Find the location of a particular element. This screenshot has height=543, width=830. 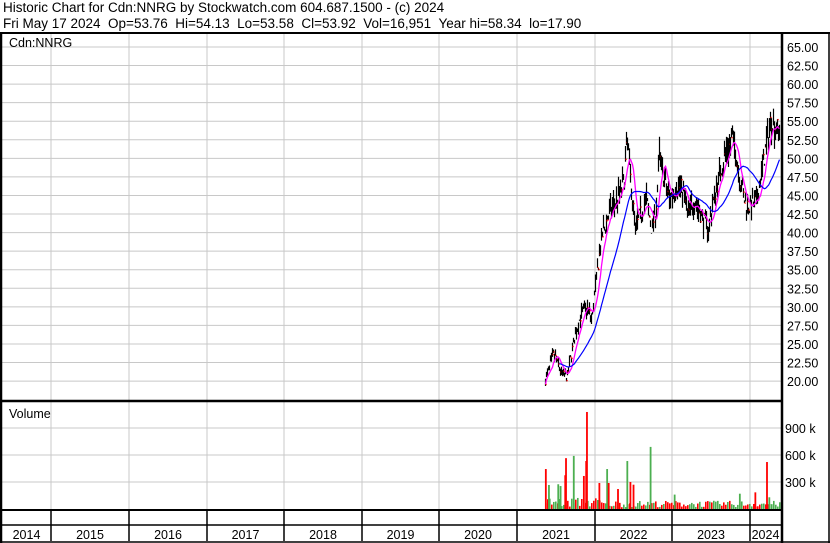

volume-tick-label: 600 k is located at coordinates (800, 456).